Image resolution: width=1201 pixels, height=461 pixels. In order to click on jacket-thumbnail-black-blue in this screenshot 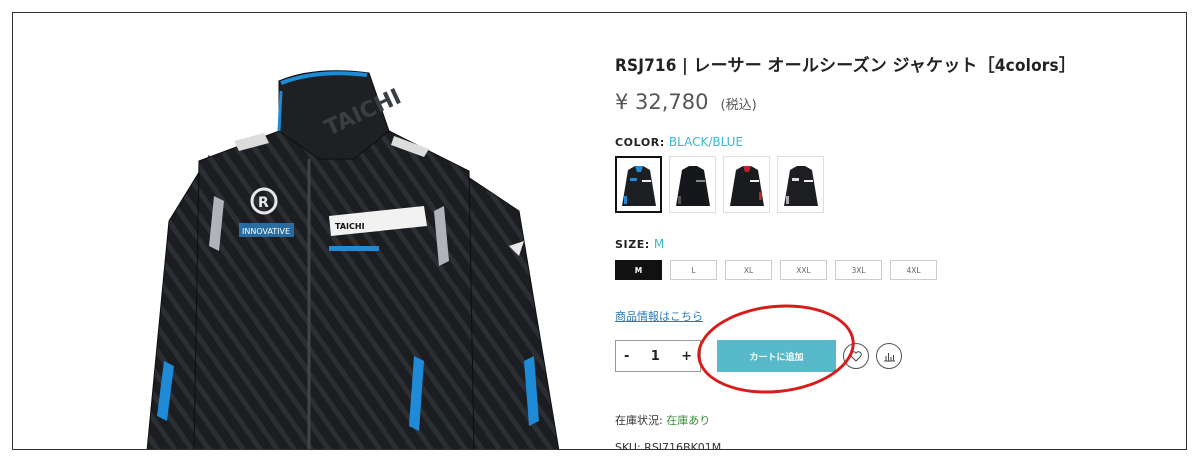, I will do `click(638, 185)`.